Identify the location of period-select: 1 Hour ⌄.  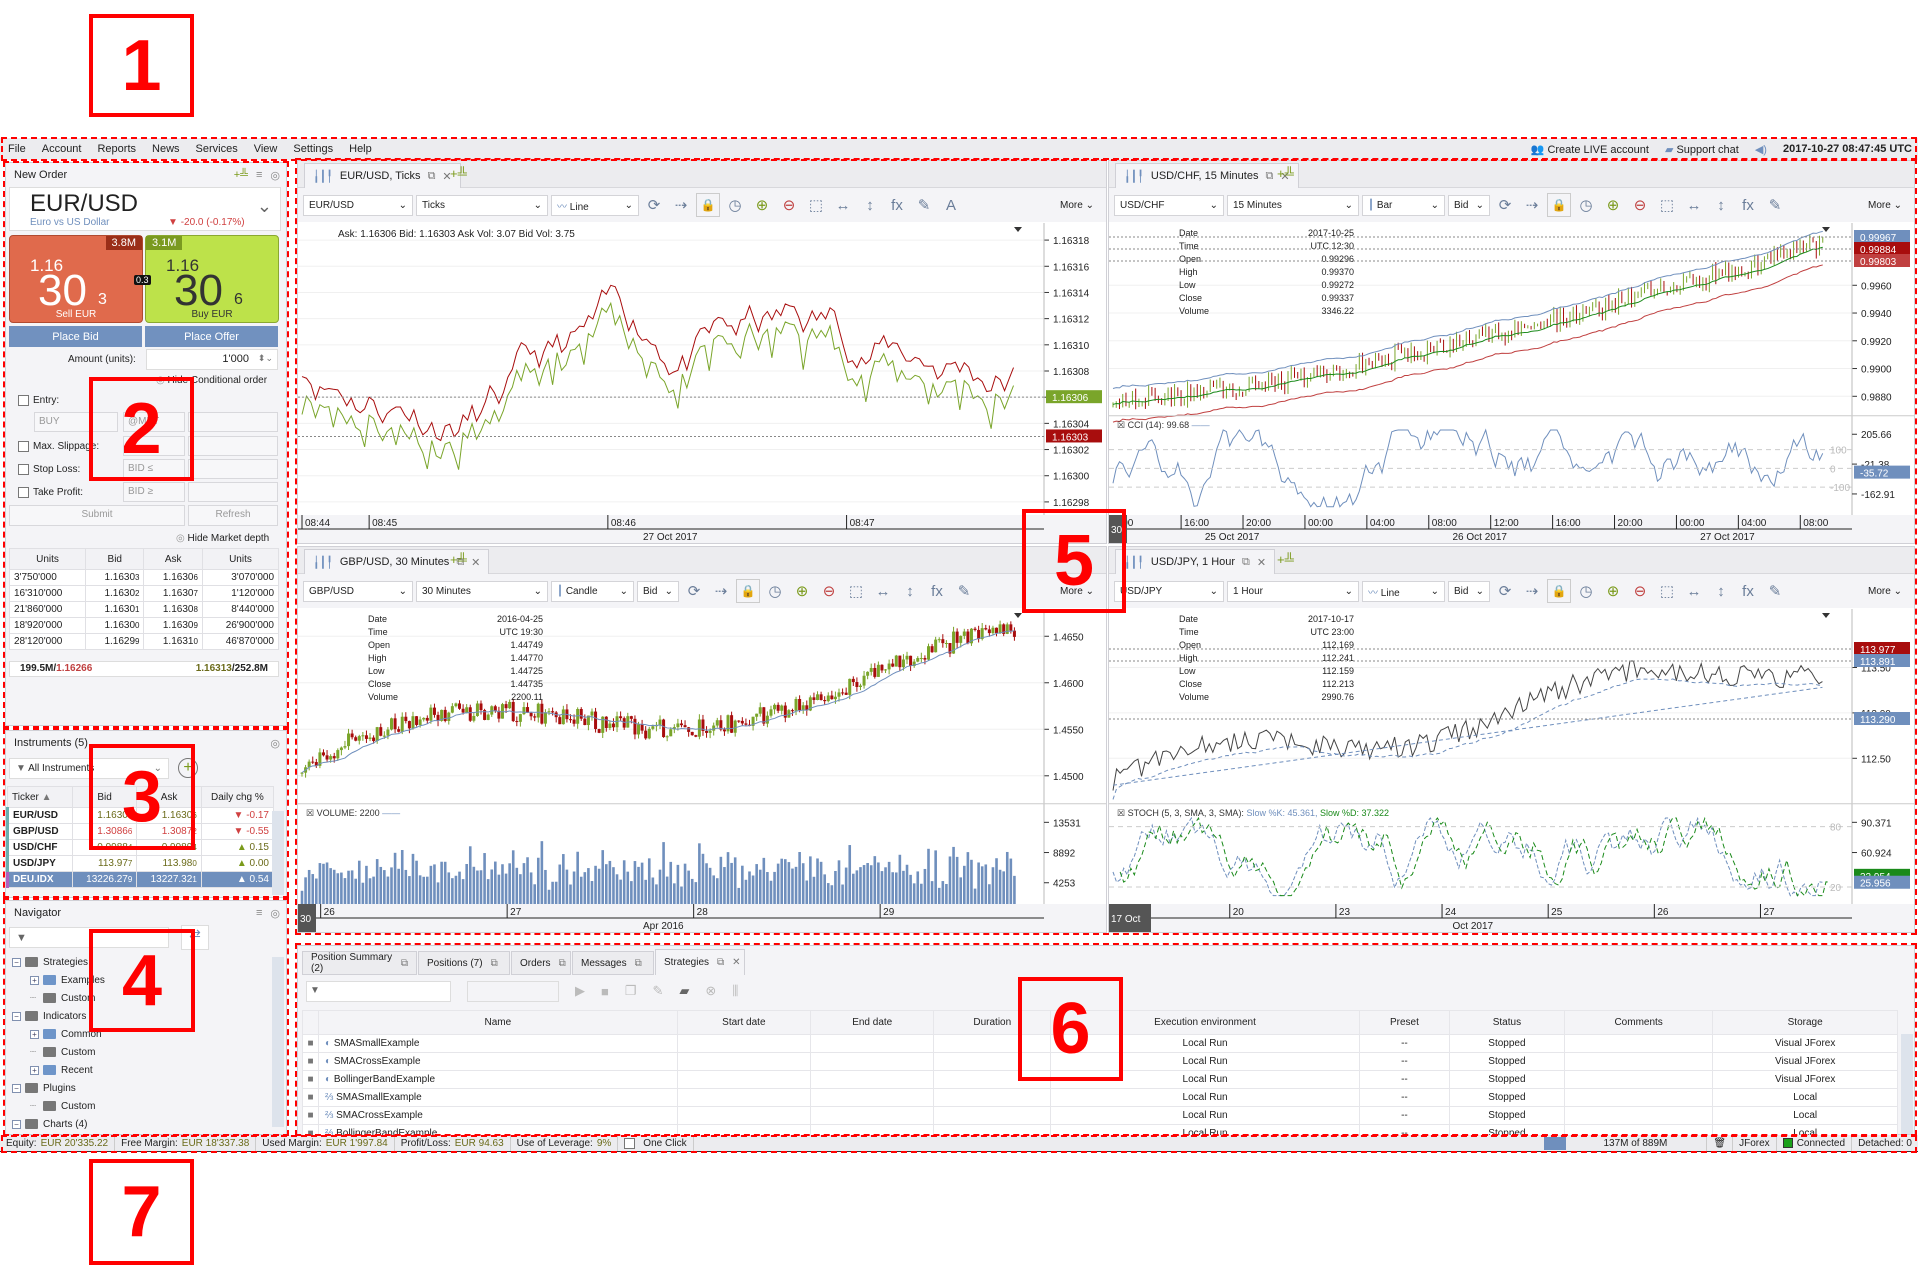
(1293, 591).